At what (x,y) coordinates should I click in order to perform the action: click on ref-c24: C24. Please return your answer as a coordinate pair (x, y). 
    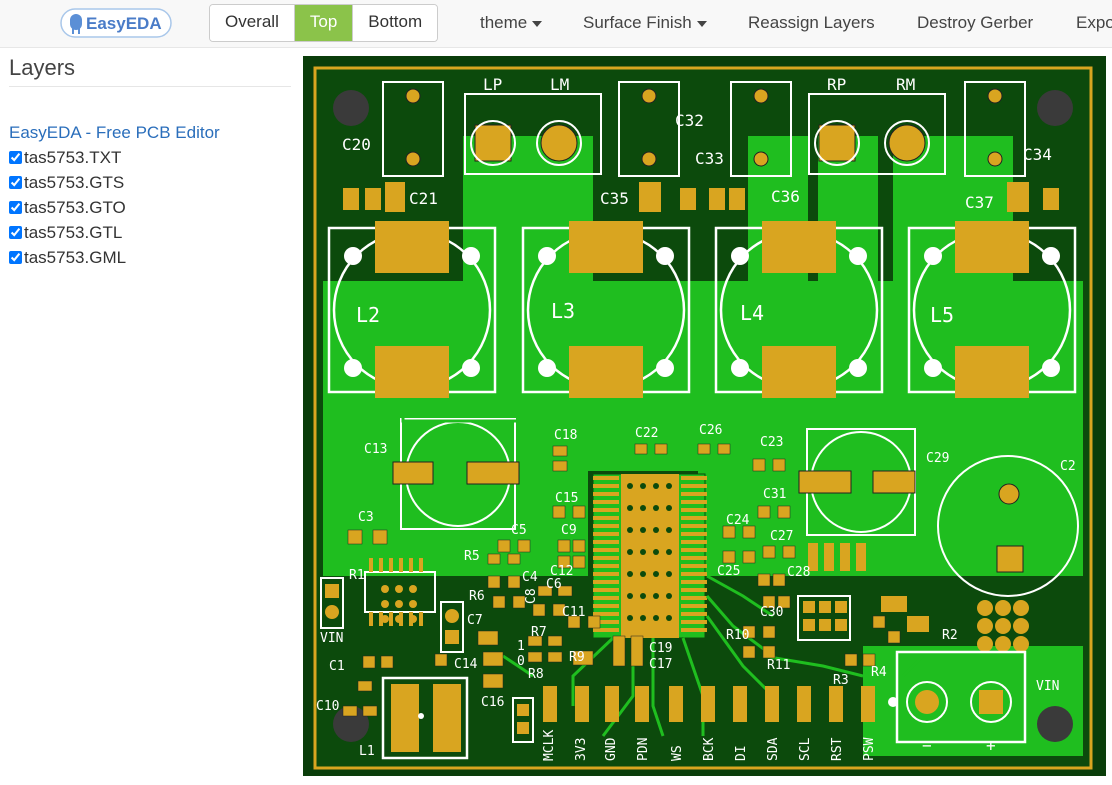
    Looking at the image, I should click on (738, 520).